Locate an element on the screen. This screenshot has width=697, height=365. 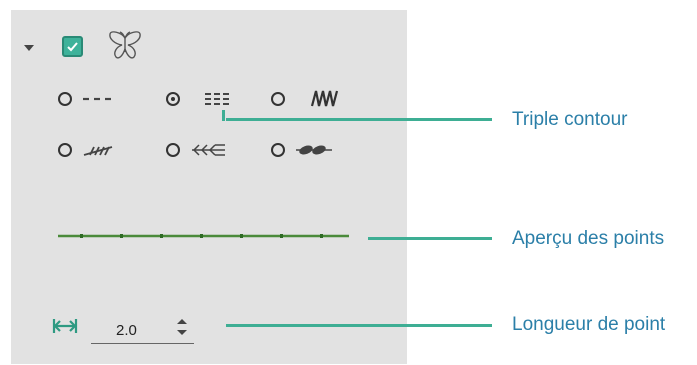
check-icon is located at coordinates (72, 47).